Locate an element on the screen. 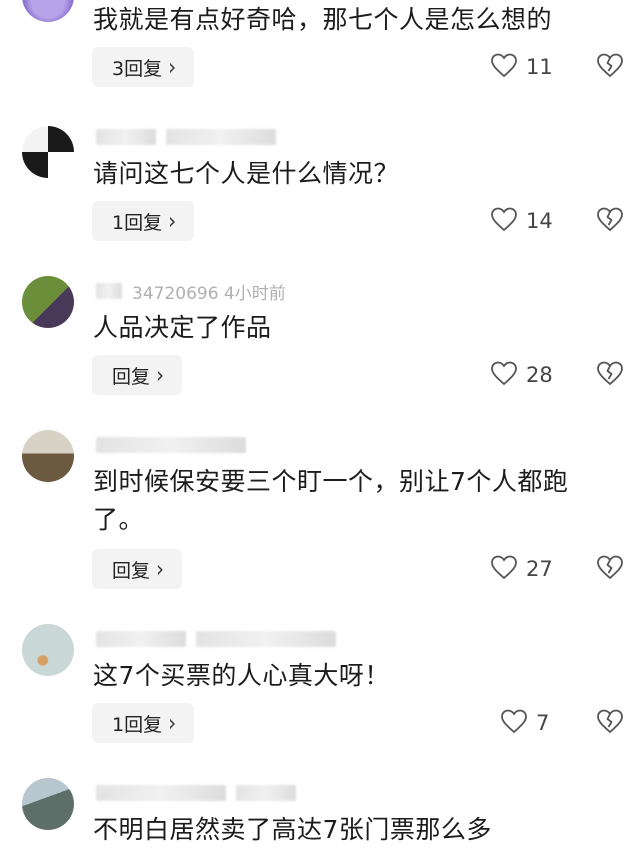 The width and height of the screenshot is (640, 849). comment-text: 到时候保安要三个盯一个，别让7个人都跑了。 is located at coordinates (331, 500).